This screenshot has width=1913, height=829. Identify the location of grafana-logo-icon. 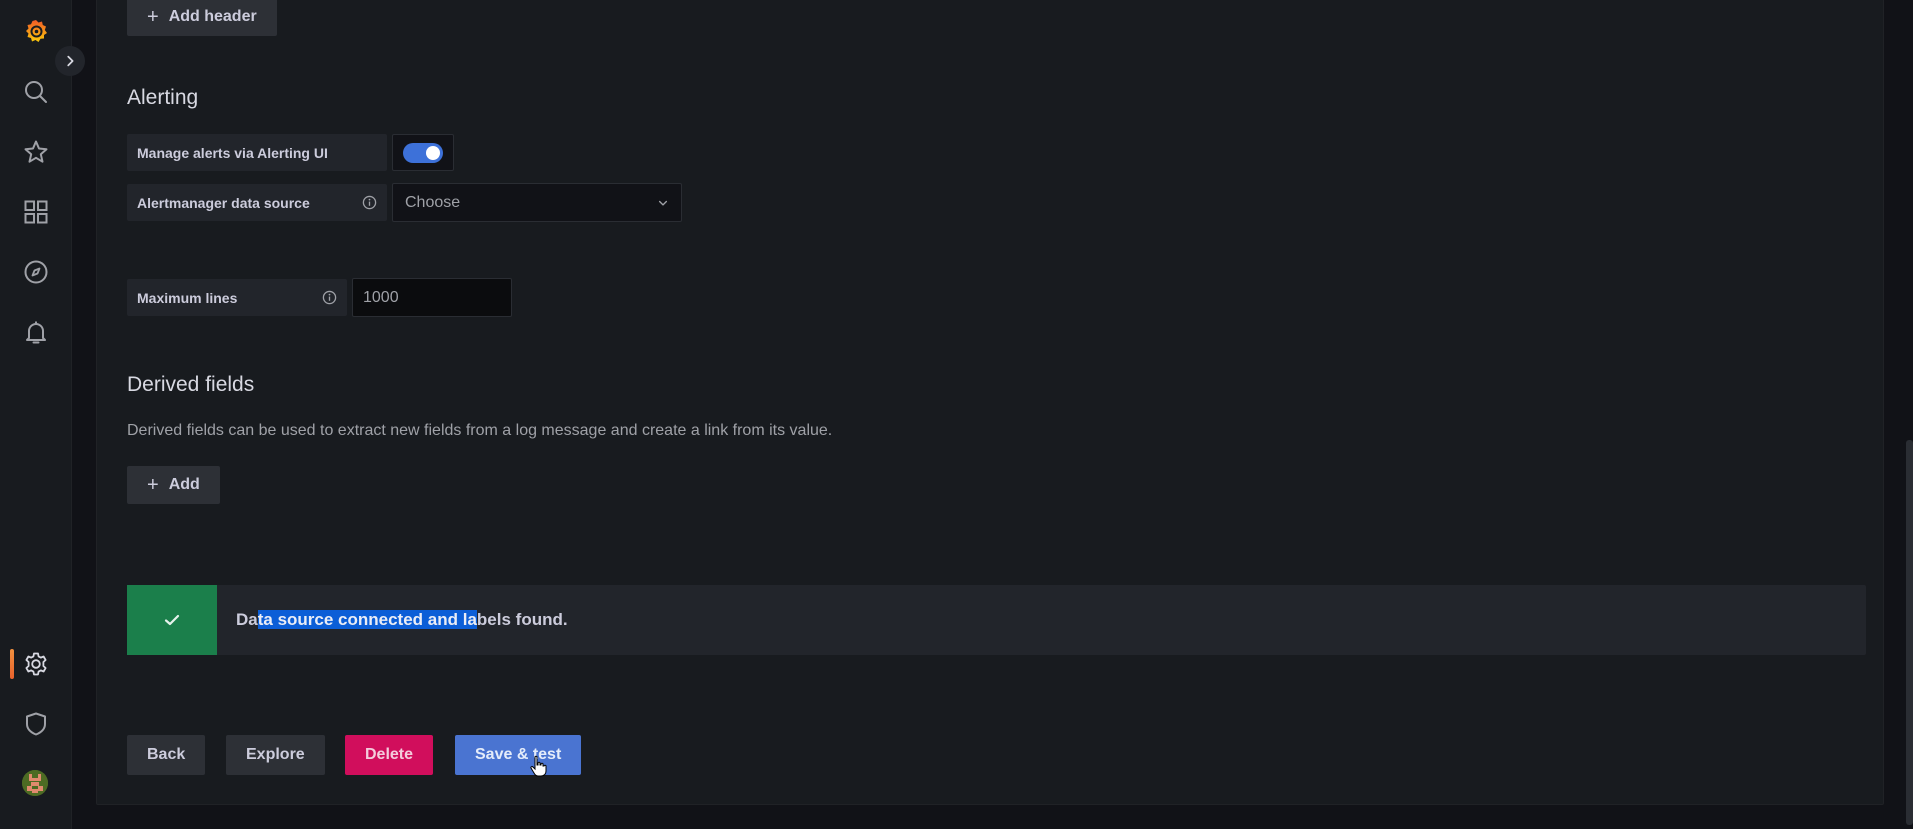
(36, 31).